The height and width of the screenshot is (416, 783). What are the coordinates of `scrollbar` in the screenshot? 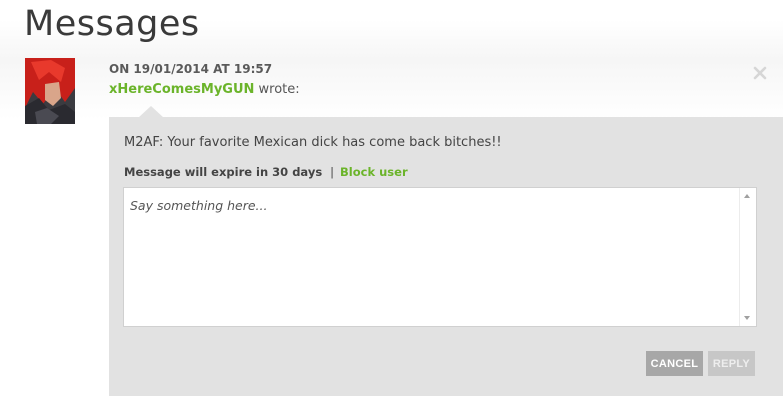 It's located at (747, 257).